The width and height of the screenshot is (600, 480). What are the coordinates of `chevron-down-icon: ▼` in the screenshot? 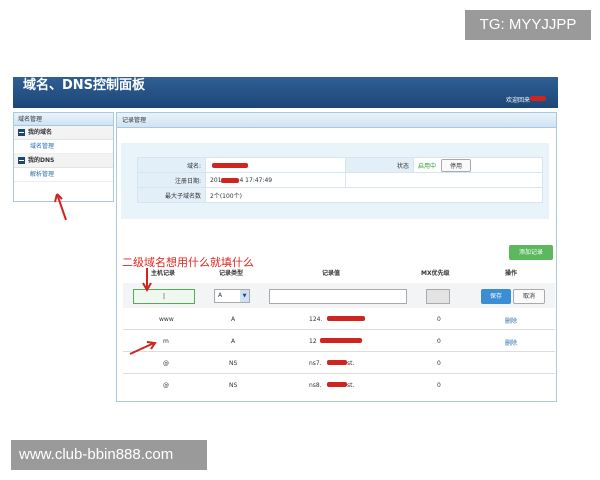 It's located at (244, 296).